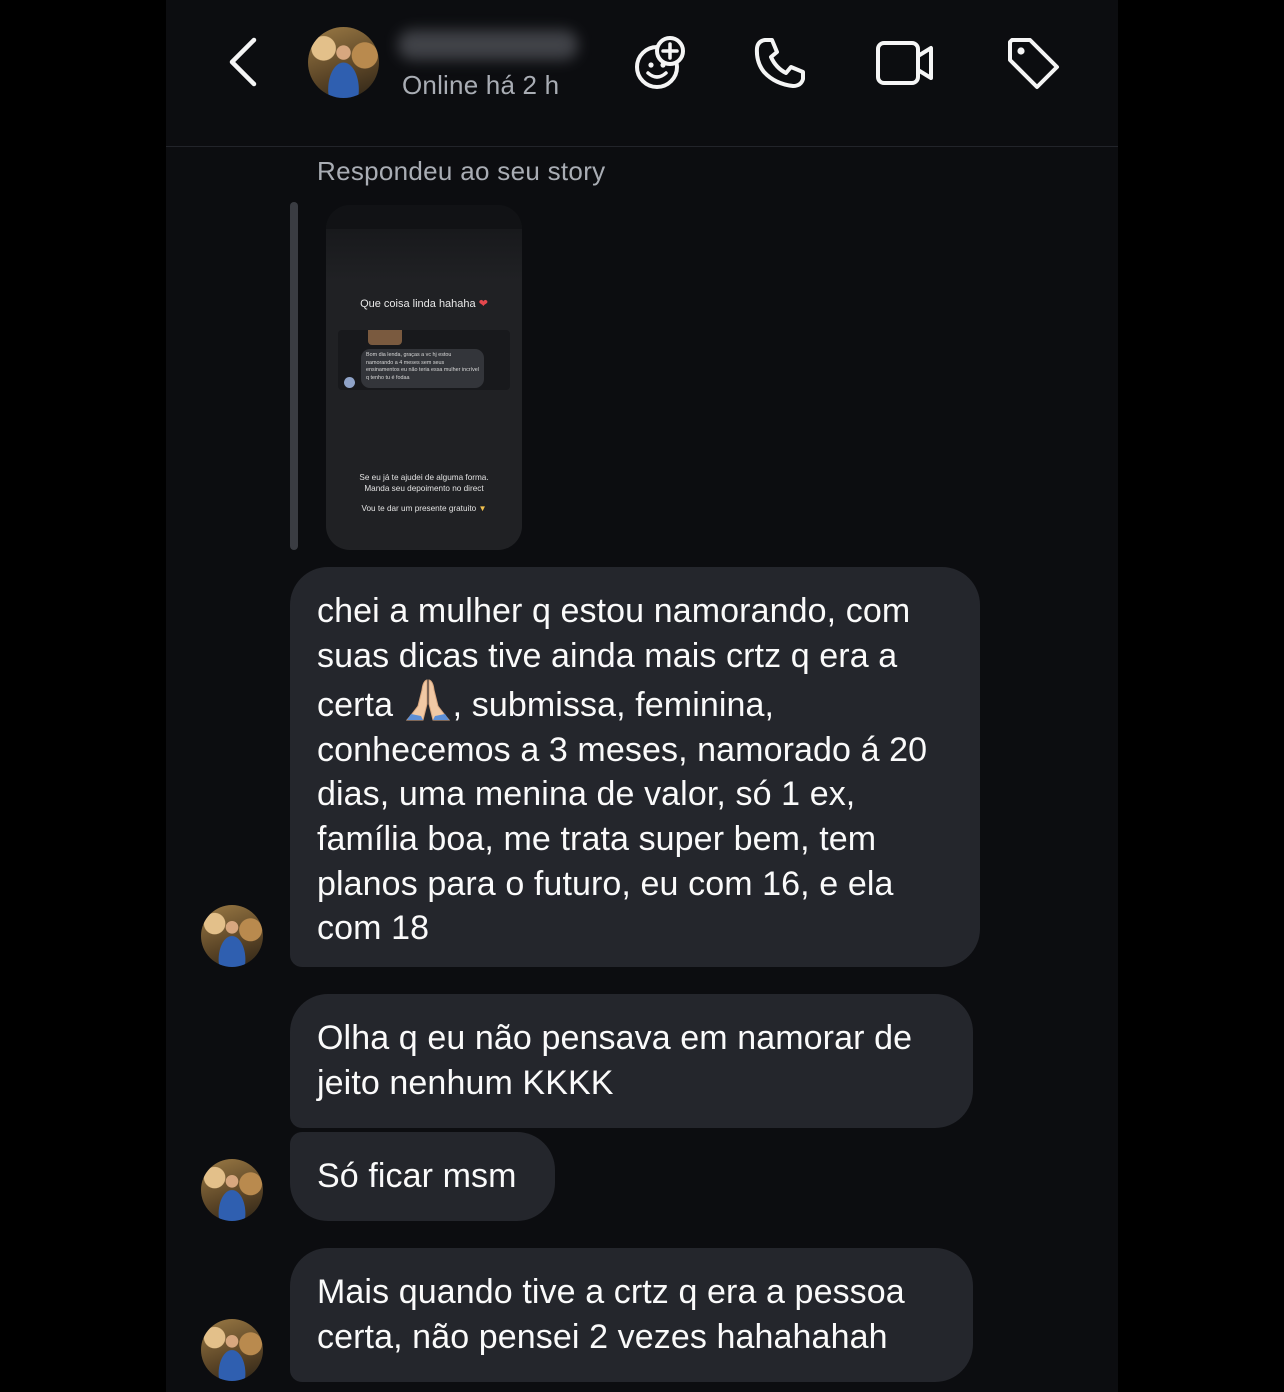 The width and height of the screenshot is (1284, 1392). I want to click on tag-icon, so click(1033, 63).